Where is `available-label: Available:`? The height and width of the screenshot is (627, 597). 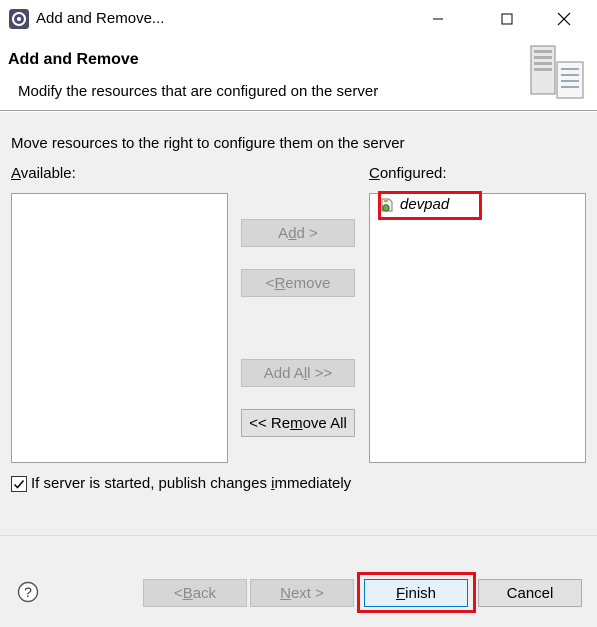 available-label: Available: is located at coordinates (43, 173).